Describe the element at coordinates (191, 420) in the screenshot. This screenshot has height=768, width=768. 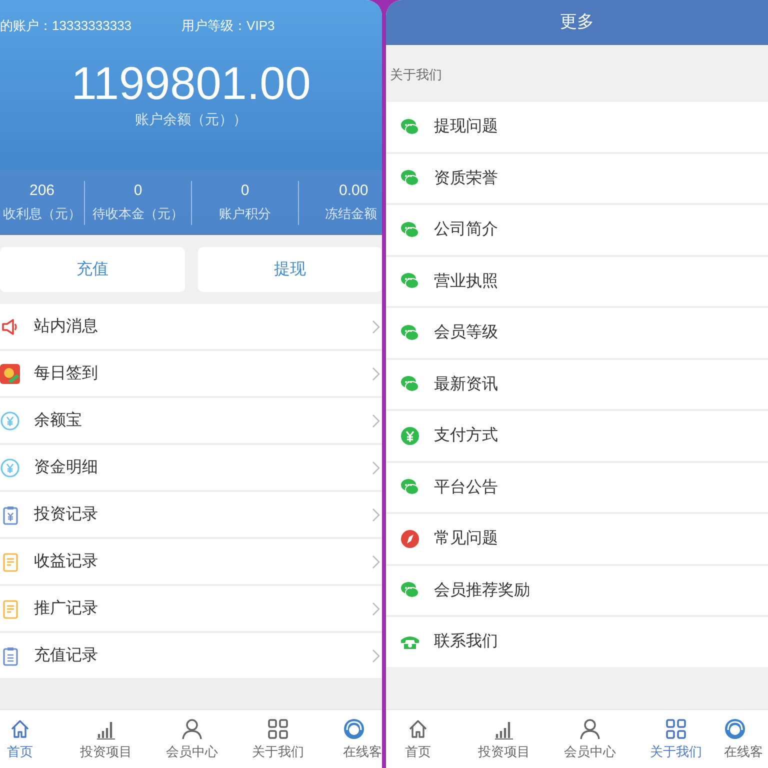
I see `menu-item: 余额宝` at that location.